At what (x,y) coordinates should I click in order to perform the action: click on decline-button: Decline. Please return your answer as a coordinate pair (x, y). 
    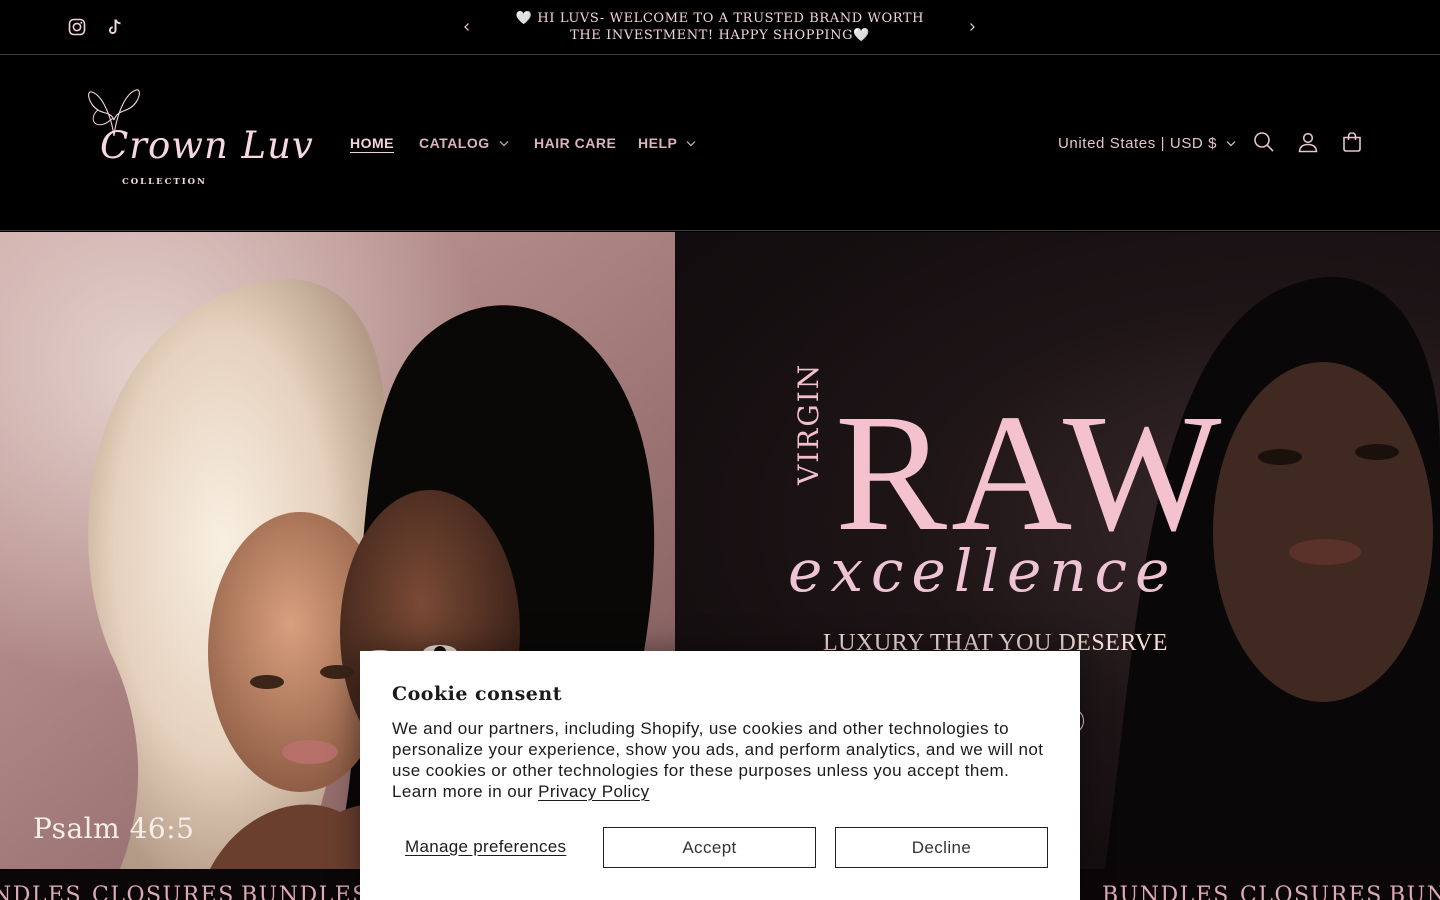
    Looking at the image, I should click on (941, 847).